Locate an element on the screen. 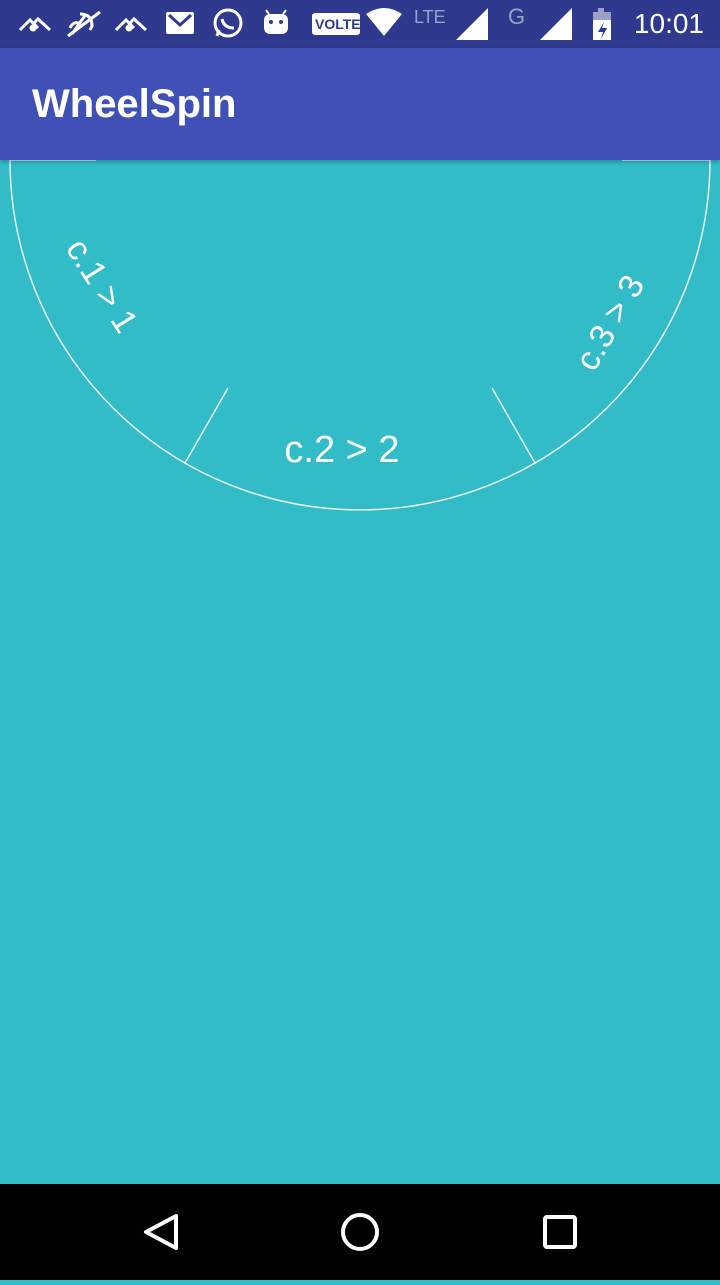 The height and width of the screenshot is (1285, 720). g-signal-icon is located at coordinates (556, 24).